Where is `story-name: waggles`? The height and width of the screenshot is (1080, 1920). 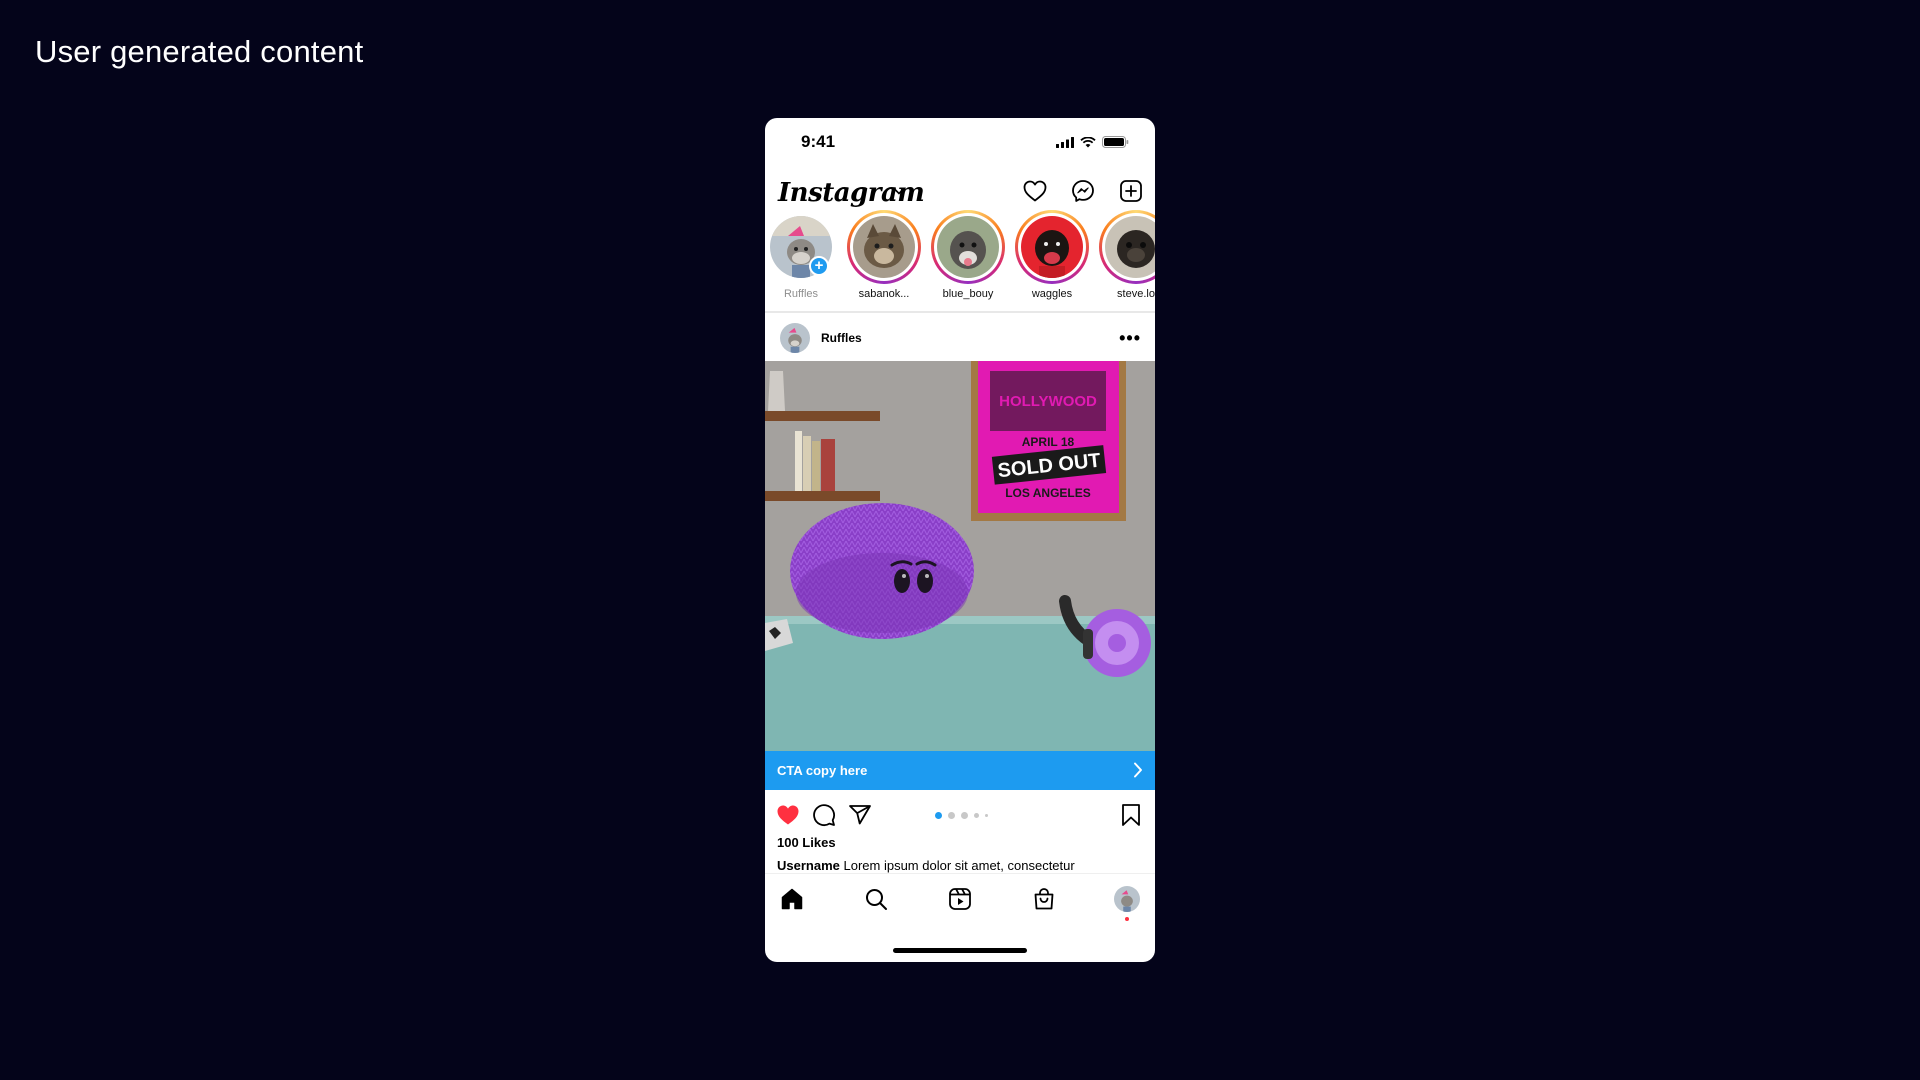 story-name: waggles is located at coordinates (1052, 294).